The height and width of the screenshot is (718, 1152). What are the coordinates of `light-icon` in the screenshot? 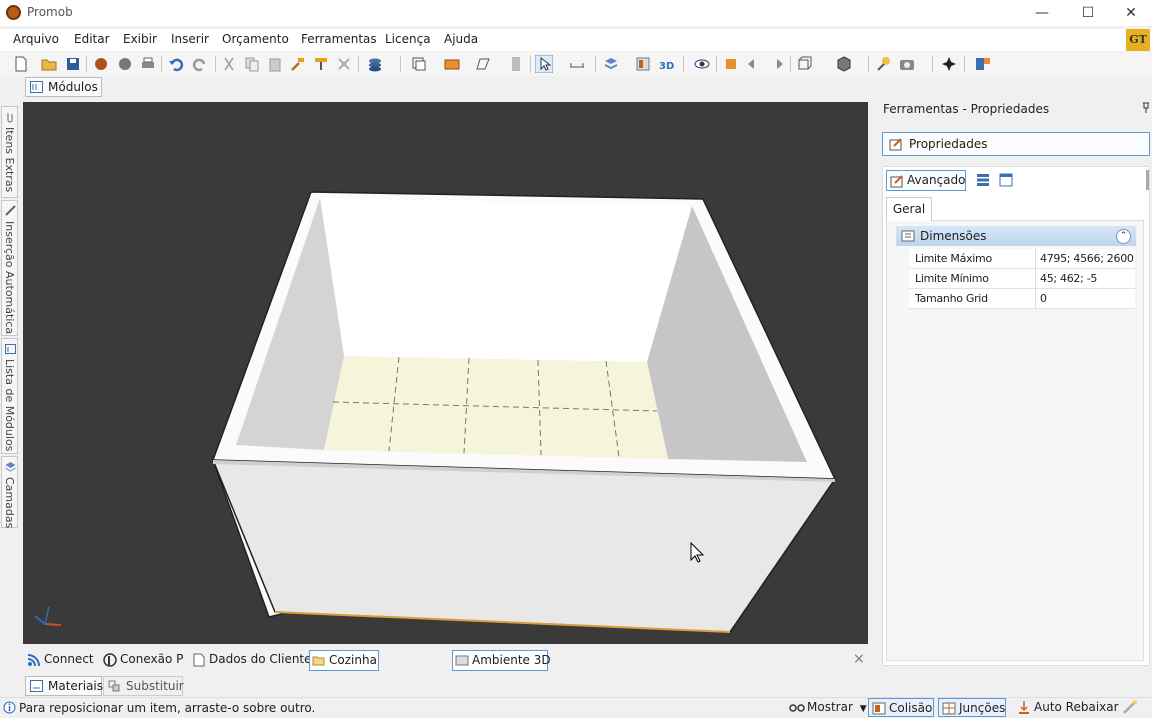 It's located at (884, 64).